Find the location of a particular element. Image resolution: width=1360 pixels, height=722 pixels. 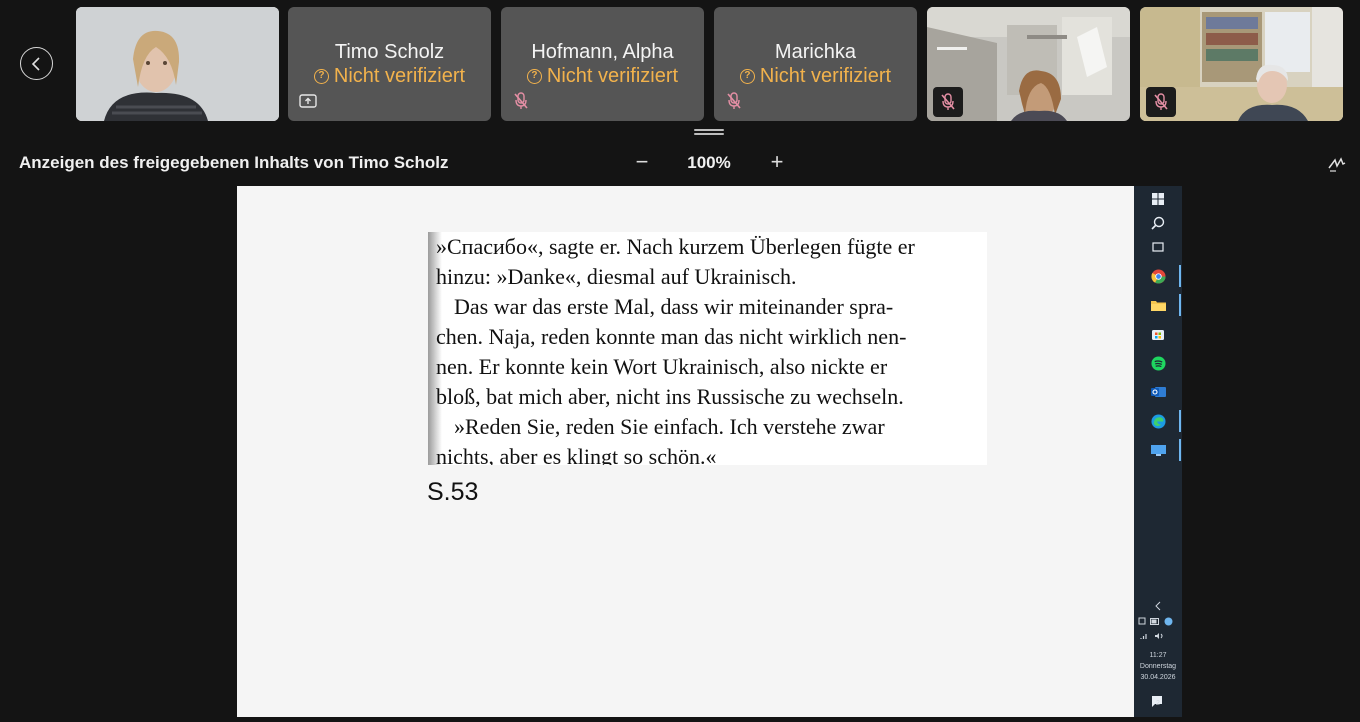

taskbar-date: 30.04.2026 is located at coordinates (1158, 677).